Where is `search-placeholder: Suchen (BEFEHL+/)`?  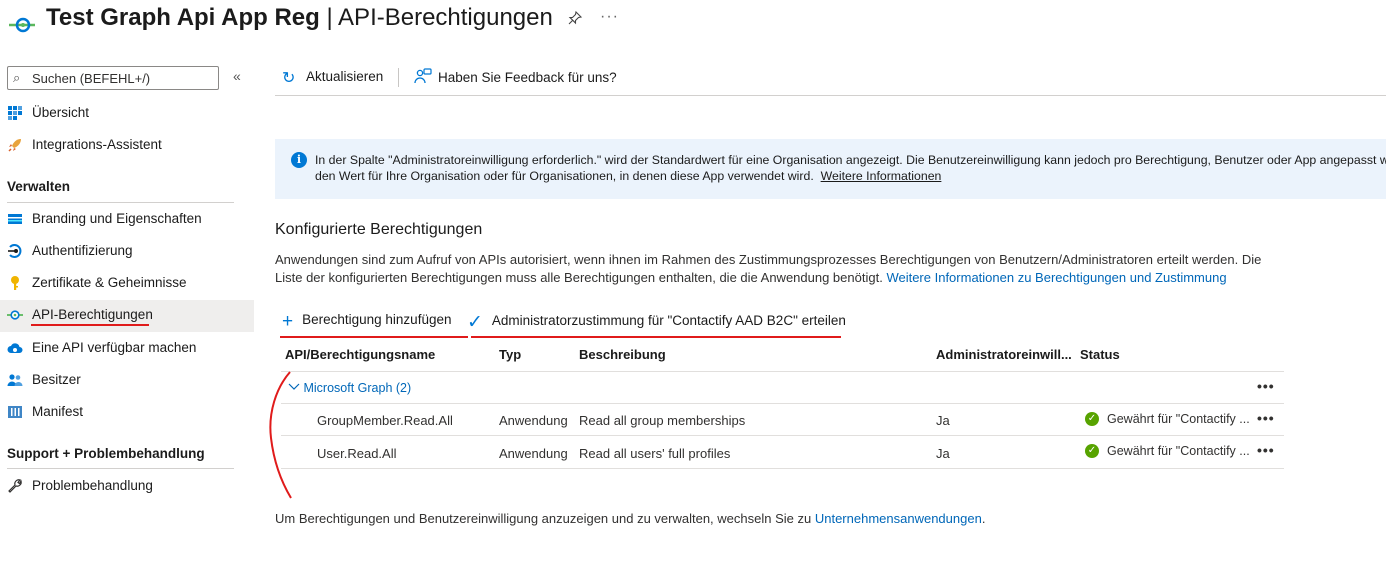
search-placeholder: Suchen (BEFEHL+/) is located at coordinates (91, 78).